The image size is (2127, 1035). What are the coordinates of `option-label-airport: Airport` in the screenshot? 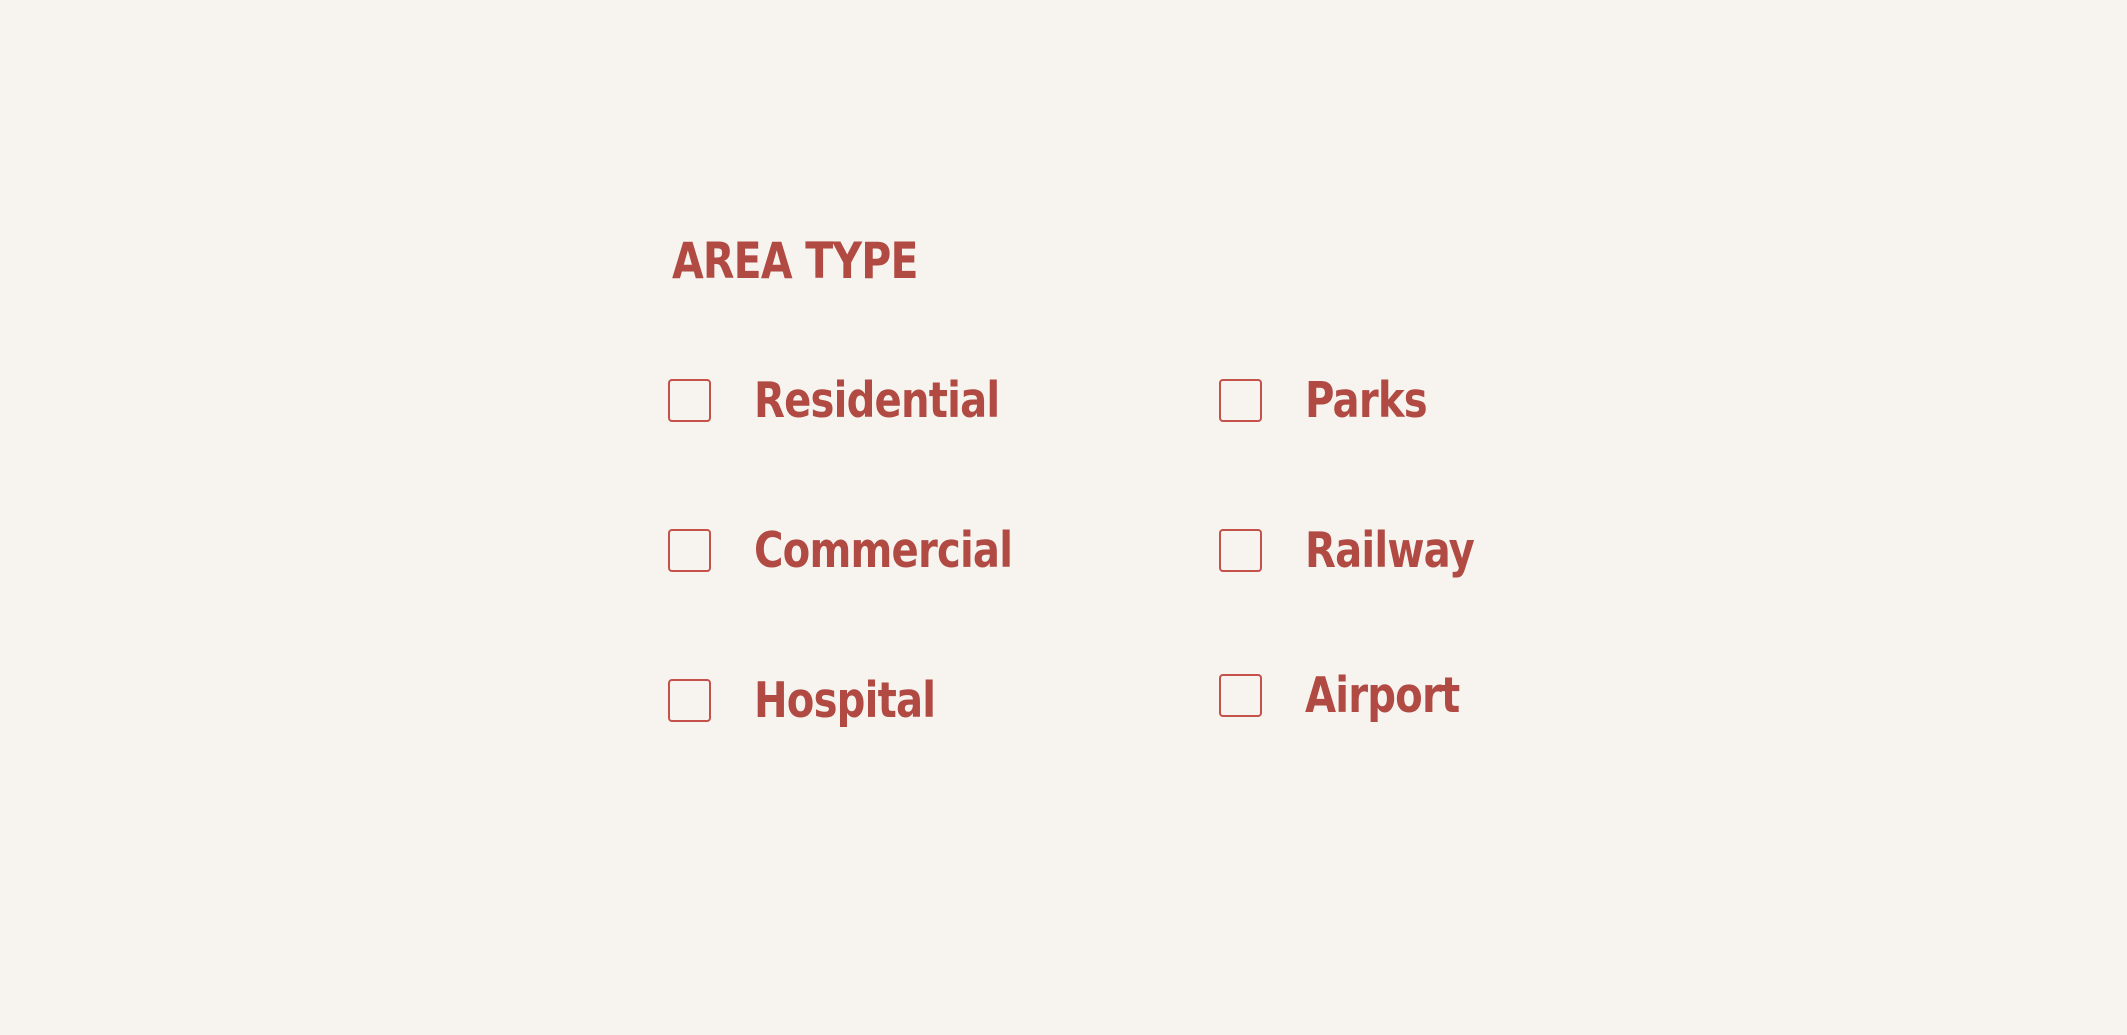 It's located at (1382, 695).